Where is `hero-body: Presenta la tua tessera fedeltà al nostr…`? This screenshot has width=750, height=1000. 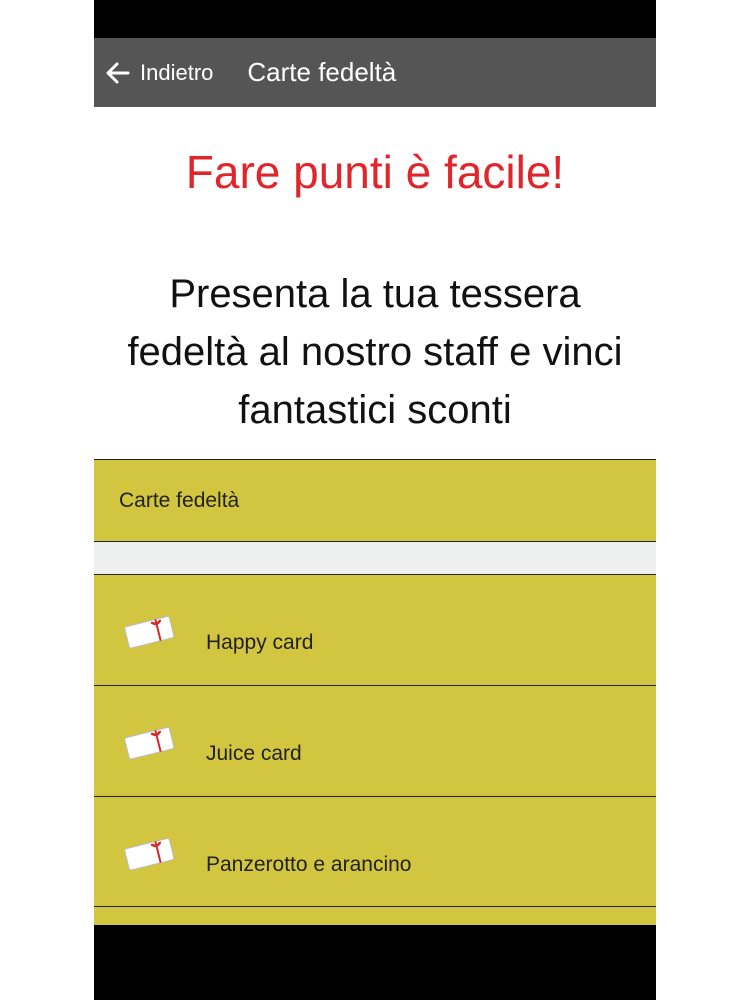
hero-body: Presenta la tua tessera fedeltà al nostr… is located at coordinates (375, 352).